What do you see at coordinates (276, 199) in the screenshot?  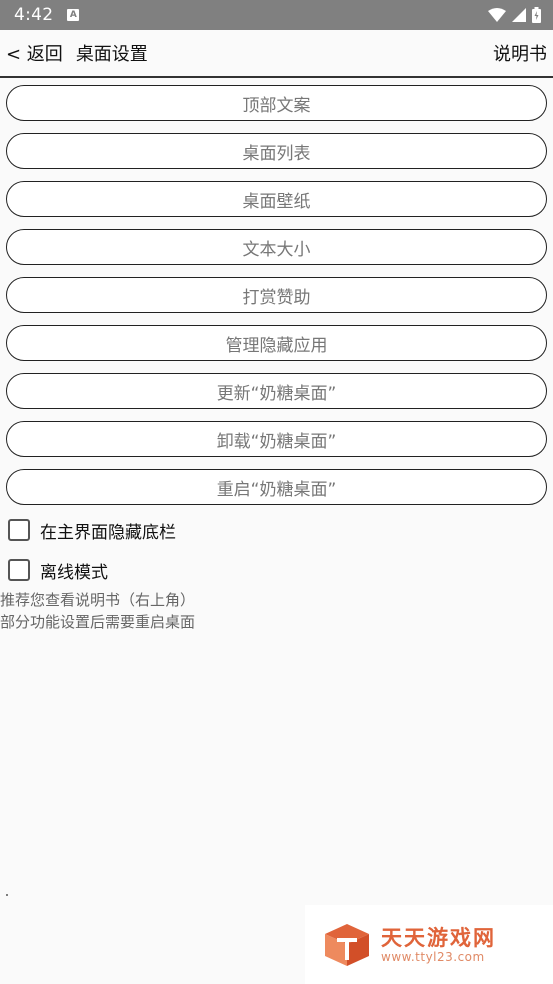 I see `wallpaper-button: 桌面壁纸` at bounding box center [276, 199].